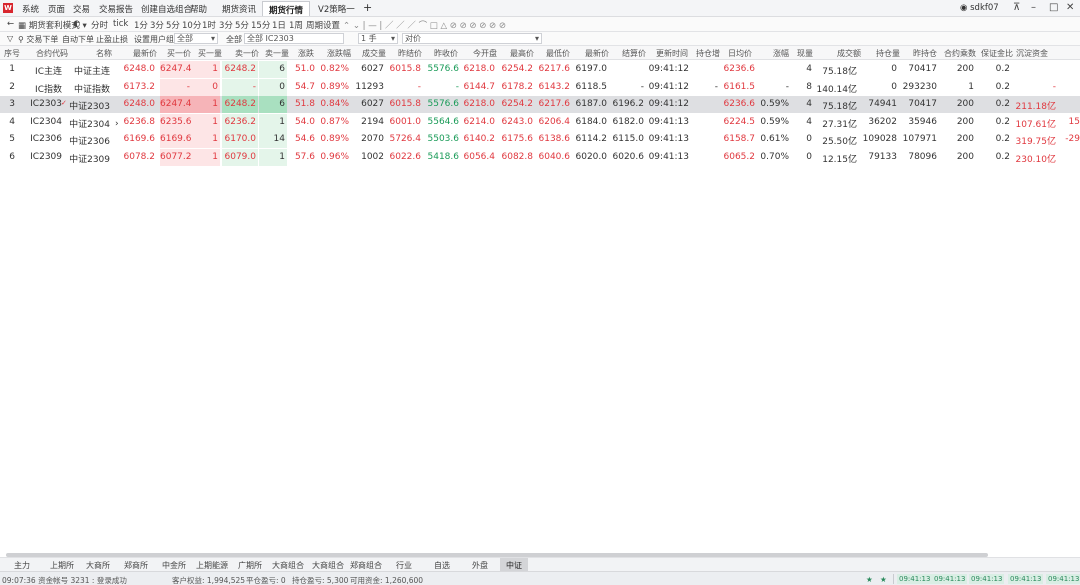 The width and height of the screenshot is (1080, 585). What do you see at coordinates (209, 25) in the screenshot?
I see `period-1h: 1时` at bounding box center [209, 25].